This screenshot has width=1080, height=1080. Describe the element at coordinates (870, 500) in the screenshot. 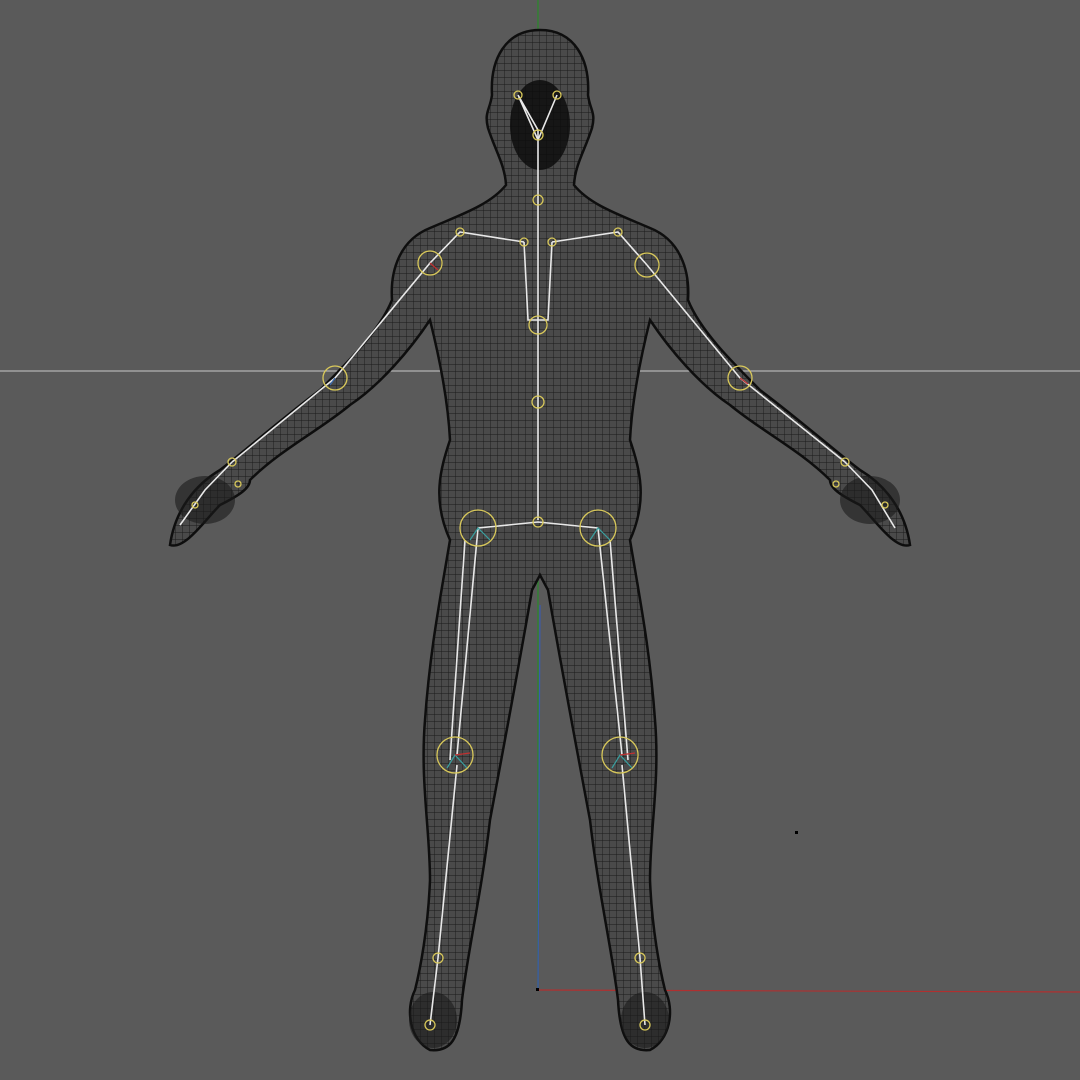

I see `right-hand-mesh` at that location.